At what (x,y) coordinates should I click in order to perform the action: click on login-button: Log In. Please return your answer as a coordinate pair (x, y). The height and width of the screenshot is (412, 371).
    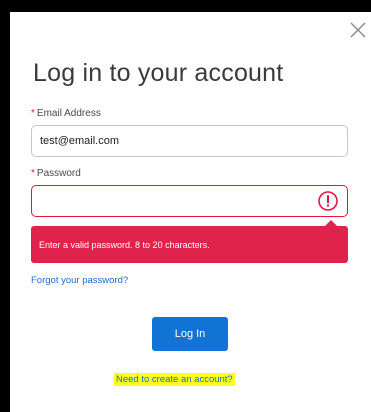
    Looking at the image, I should click on (190, 334).